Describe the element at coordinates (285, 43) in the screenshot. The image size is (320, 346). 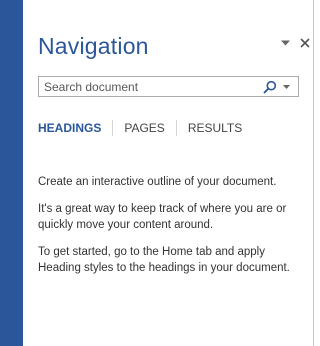
I see `chevron-down-icon` at that location.